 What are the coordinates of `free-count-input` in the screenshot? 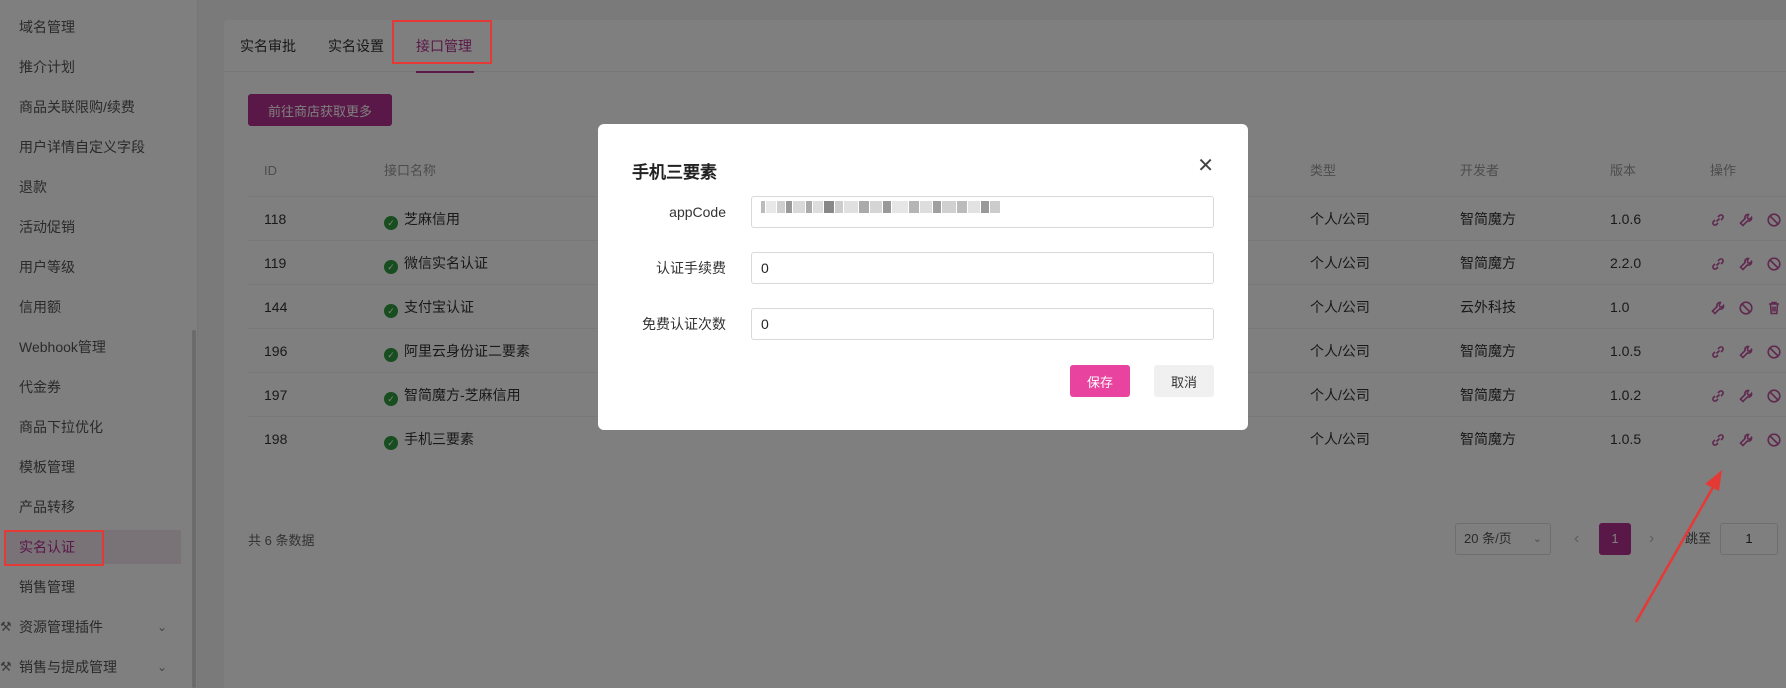 It's located at (982, 324).